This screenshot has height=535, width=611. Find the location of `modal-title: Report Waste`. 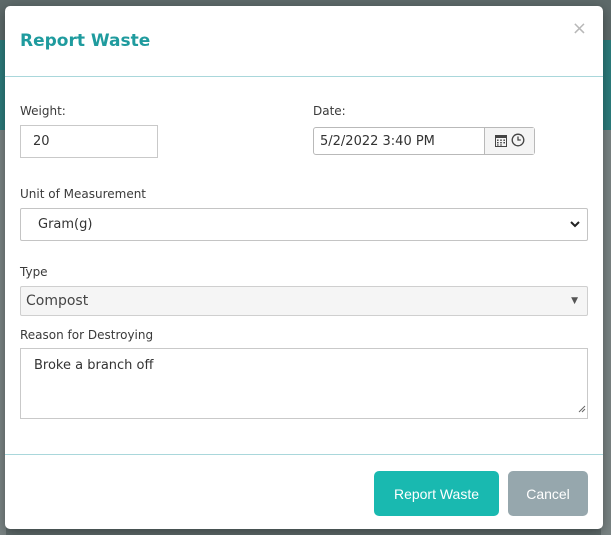

modal-title: Report Waste is located at coordinates (85, 41).